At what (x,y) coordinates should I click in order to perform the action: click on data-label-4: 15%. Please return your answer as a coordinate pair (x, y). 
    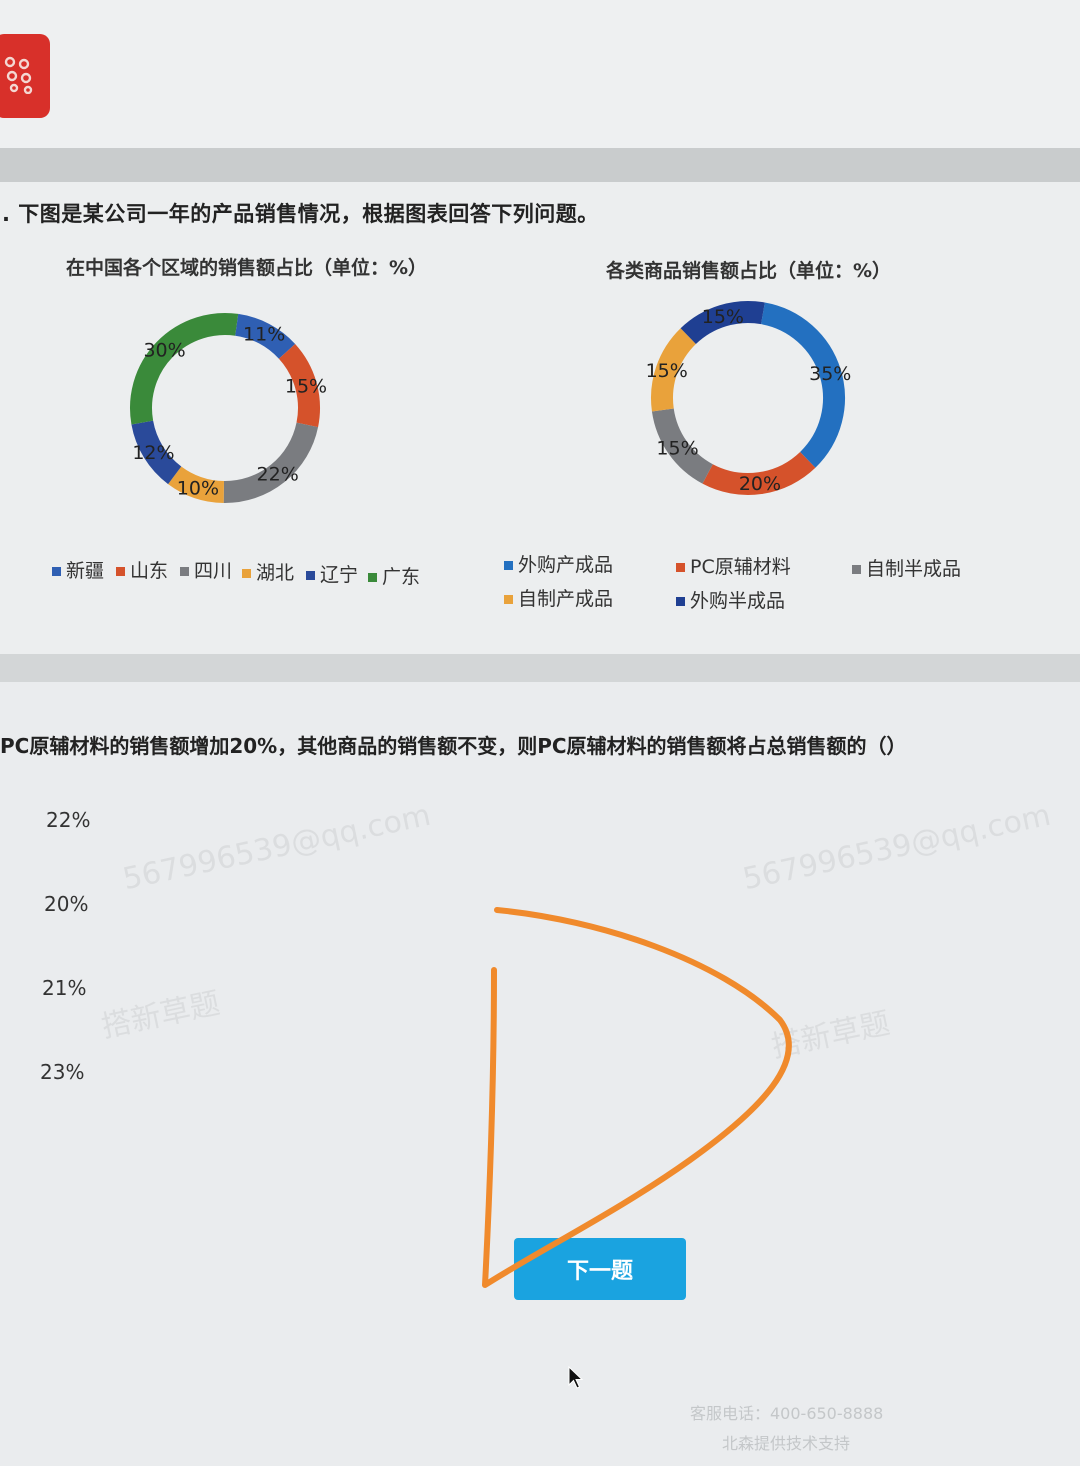
    Looking at the image, I should click on (723, 317).